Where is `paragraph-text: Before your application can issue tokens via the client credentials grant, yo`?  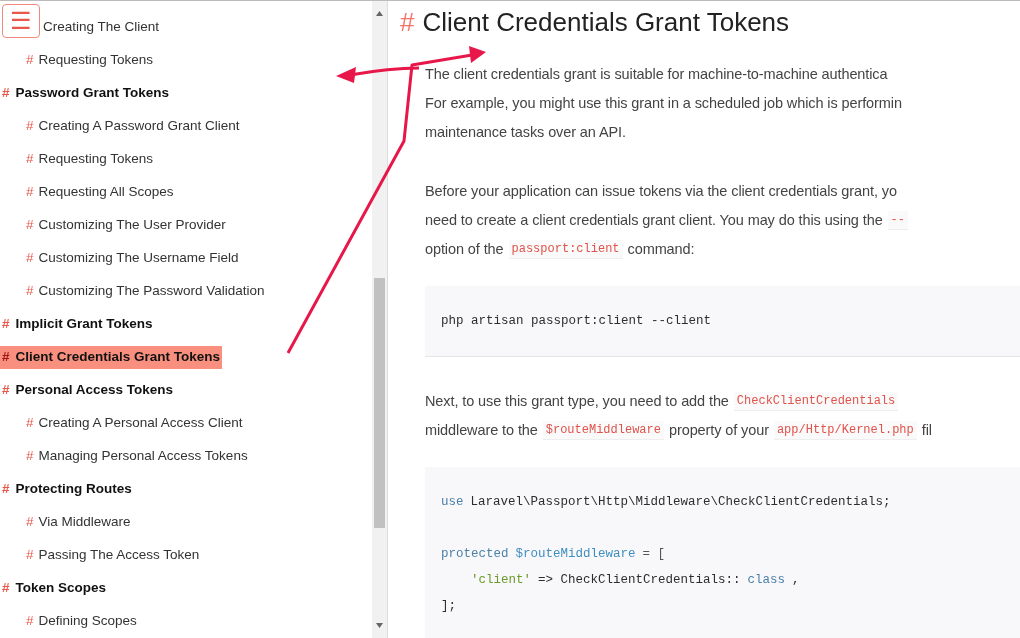 paragraph-text: Before your application can issue tokens via the client credentials grant, yo is located at coordinates (661, 191).